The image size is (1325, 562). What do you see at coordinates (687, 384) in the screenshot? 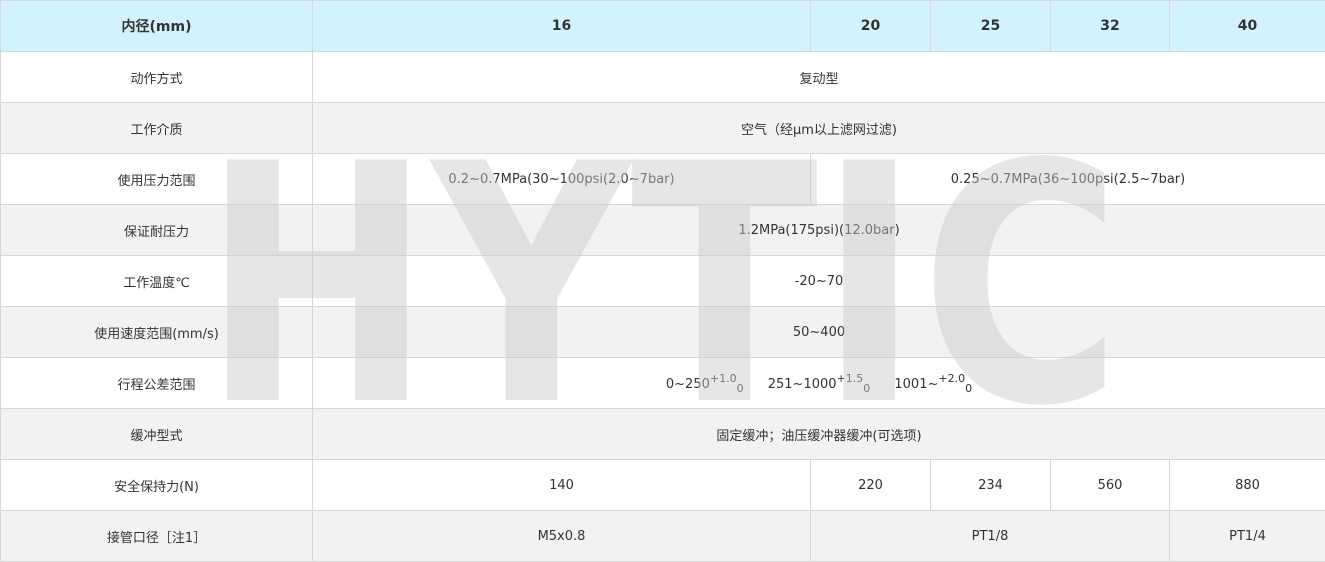
I see `tolerance-range: 0~250` at bounding box center [687, 384].